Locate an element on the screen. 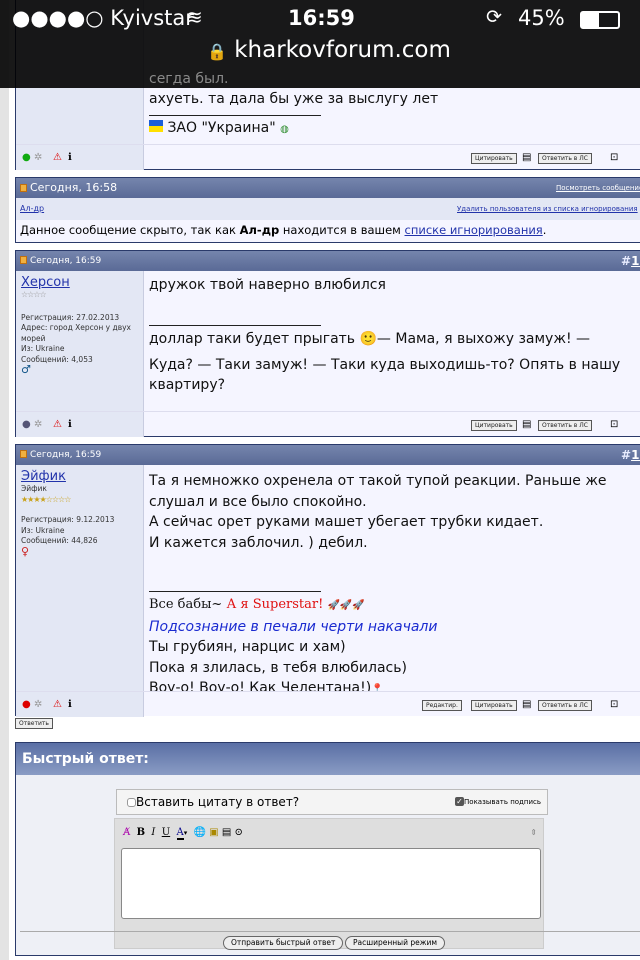 The width and height of the screenshot is (640, 960). editor: A̸ B I U A▾ 🌐 ▣ ▤ ⊙ ⇕ is located at coordinates (329, 883).